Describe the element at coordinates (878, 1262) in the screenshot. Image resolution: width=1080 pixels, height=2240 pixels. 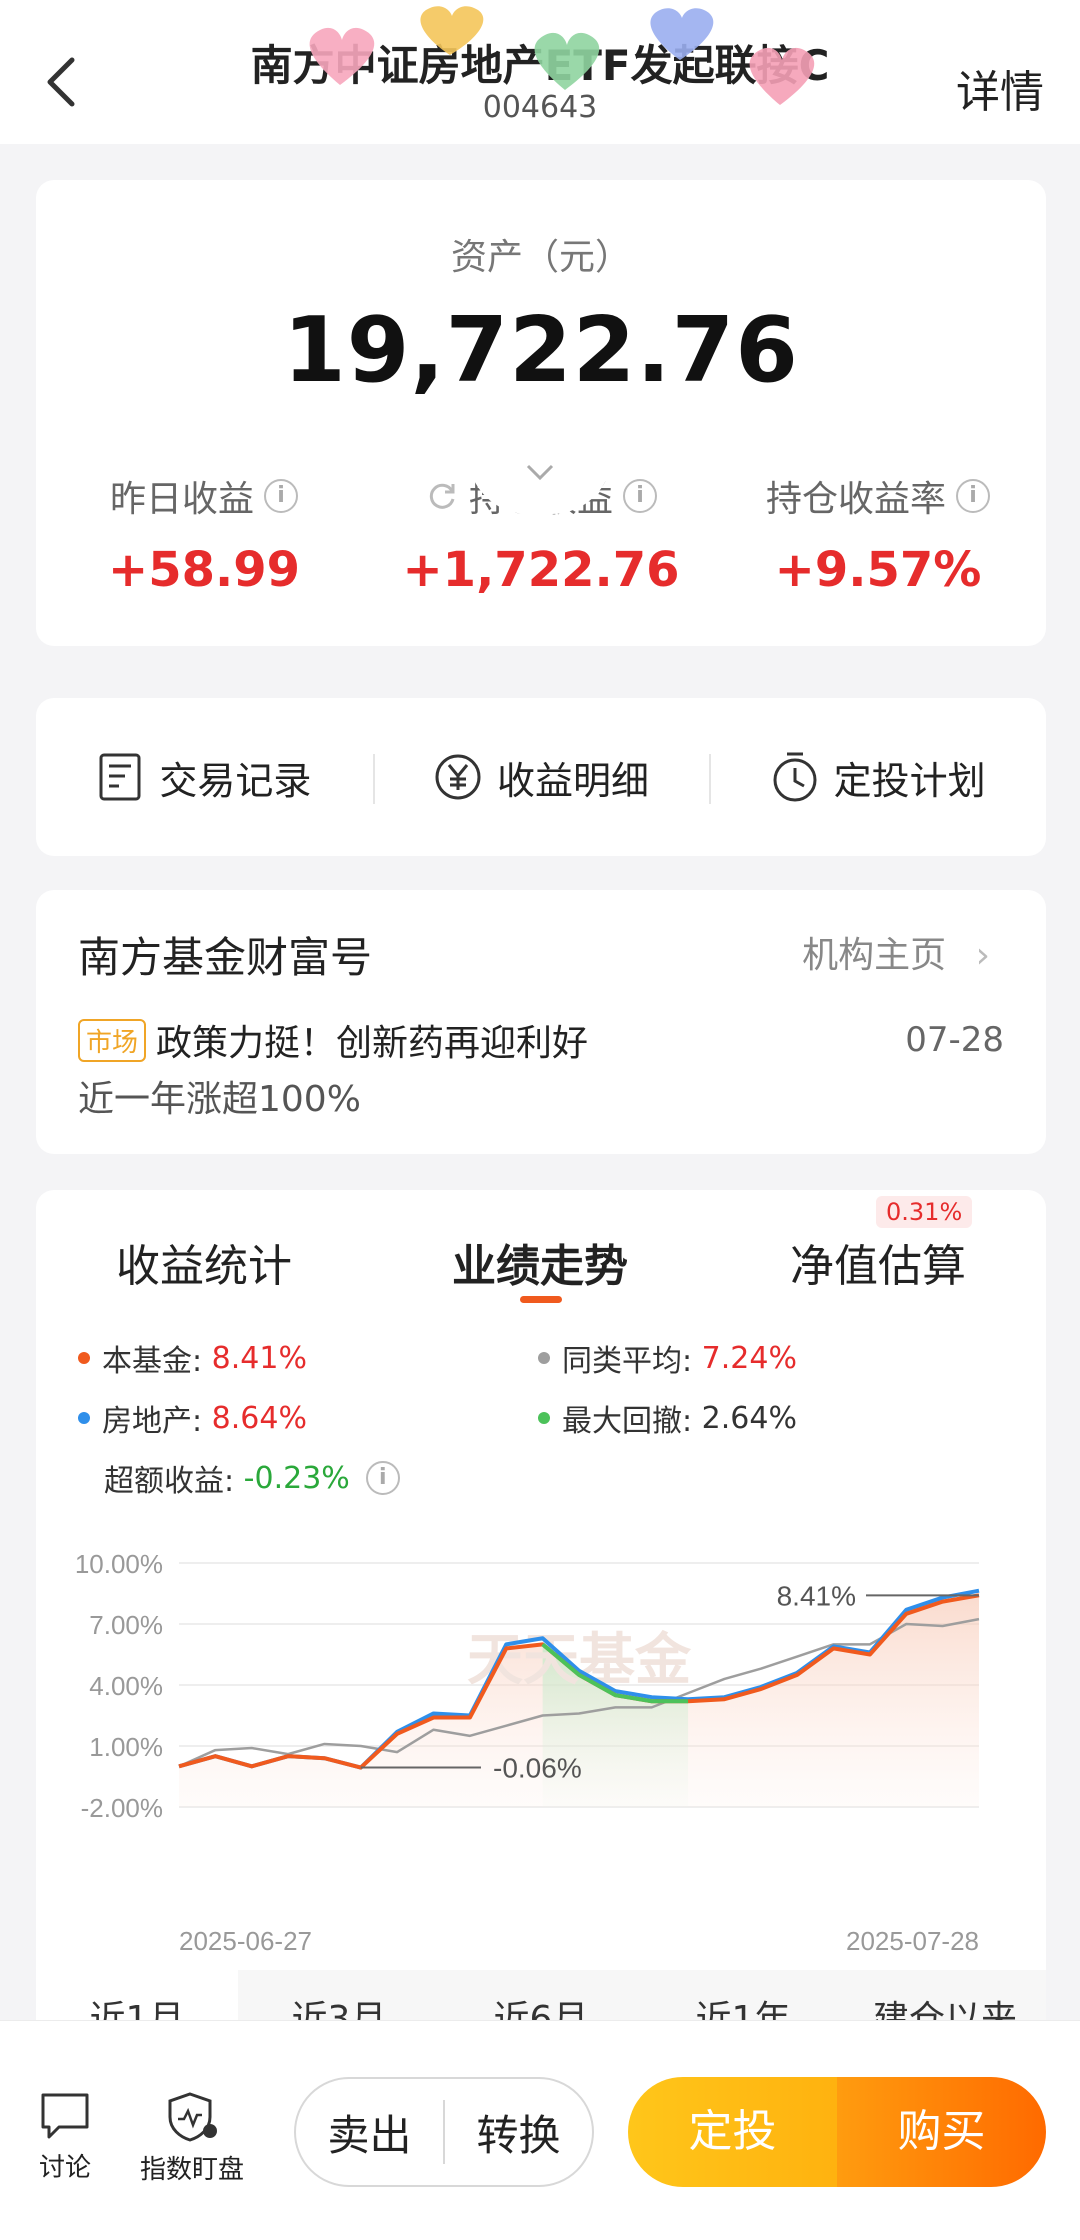
I see `tab-nav-estimate: 净值估算` at that location.